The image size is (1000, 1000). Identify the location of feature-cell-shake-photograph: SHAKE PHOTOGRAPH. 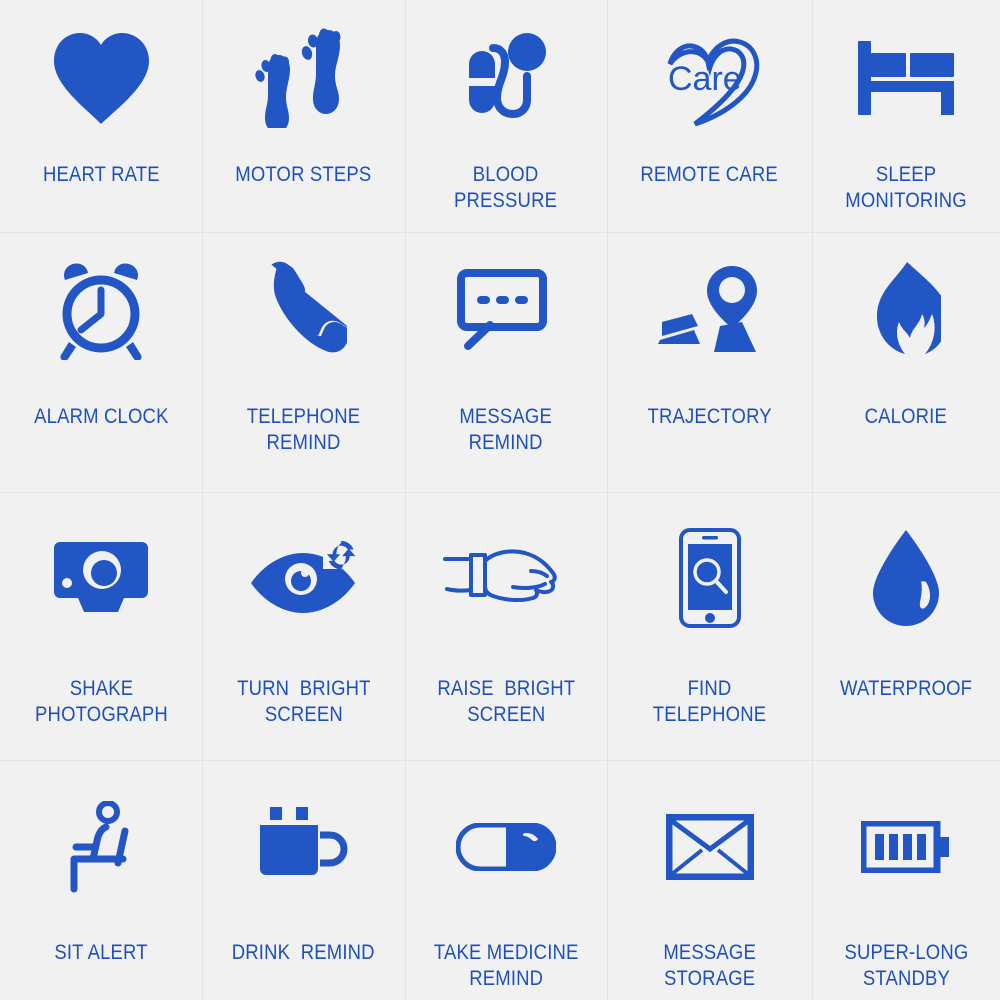
(101, 626).